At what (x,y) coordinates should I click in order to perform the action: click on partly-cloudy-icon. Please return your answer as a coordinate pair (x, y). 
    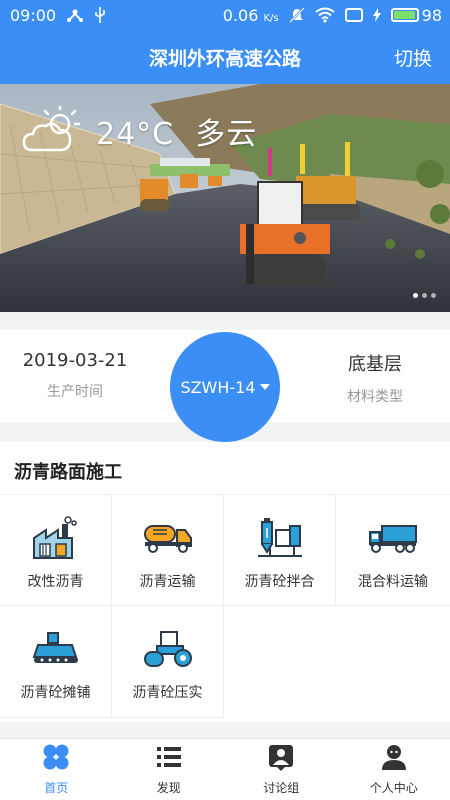
    Looking at the image, I should click on (52, 131).